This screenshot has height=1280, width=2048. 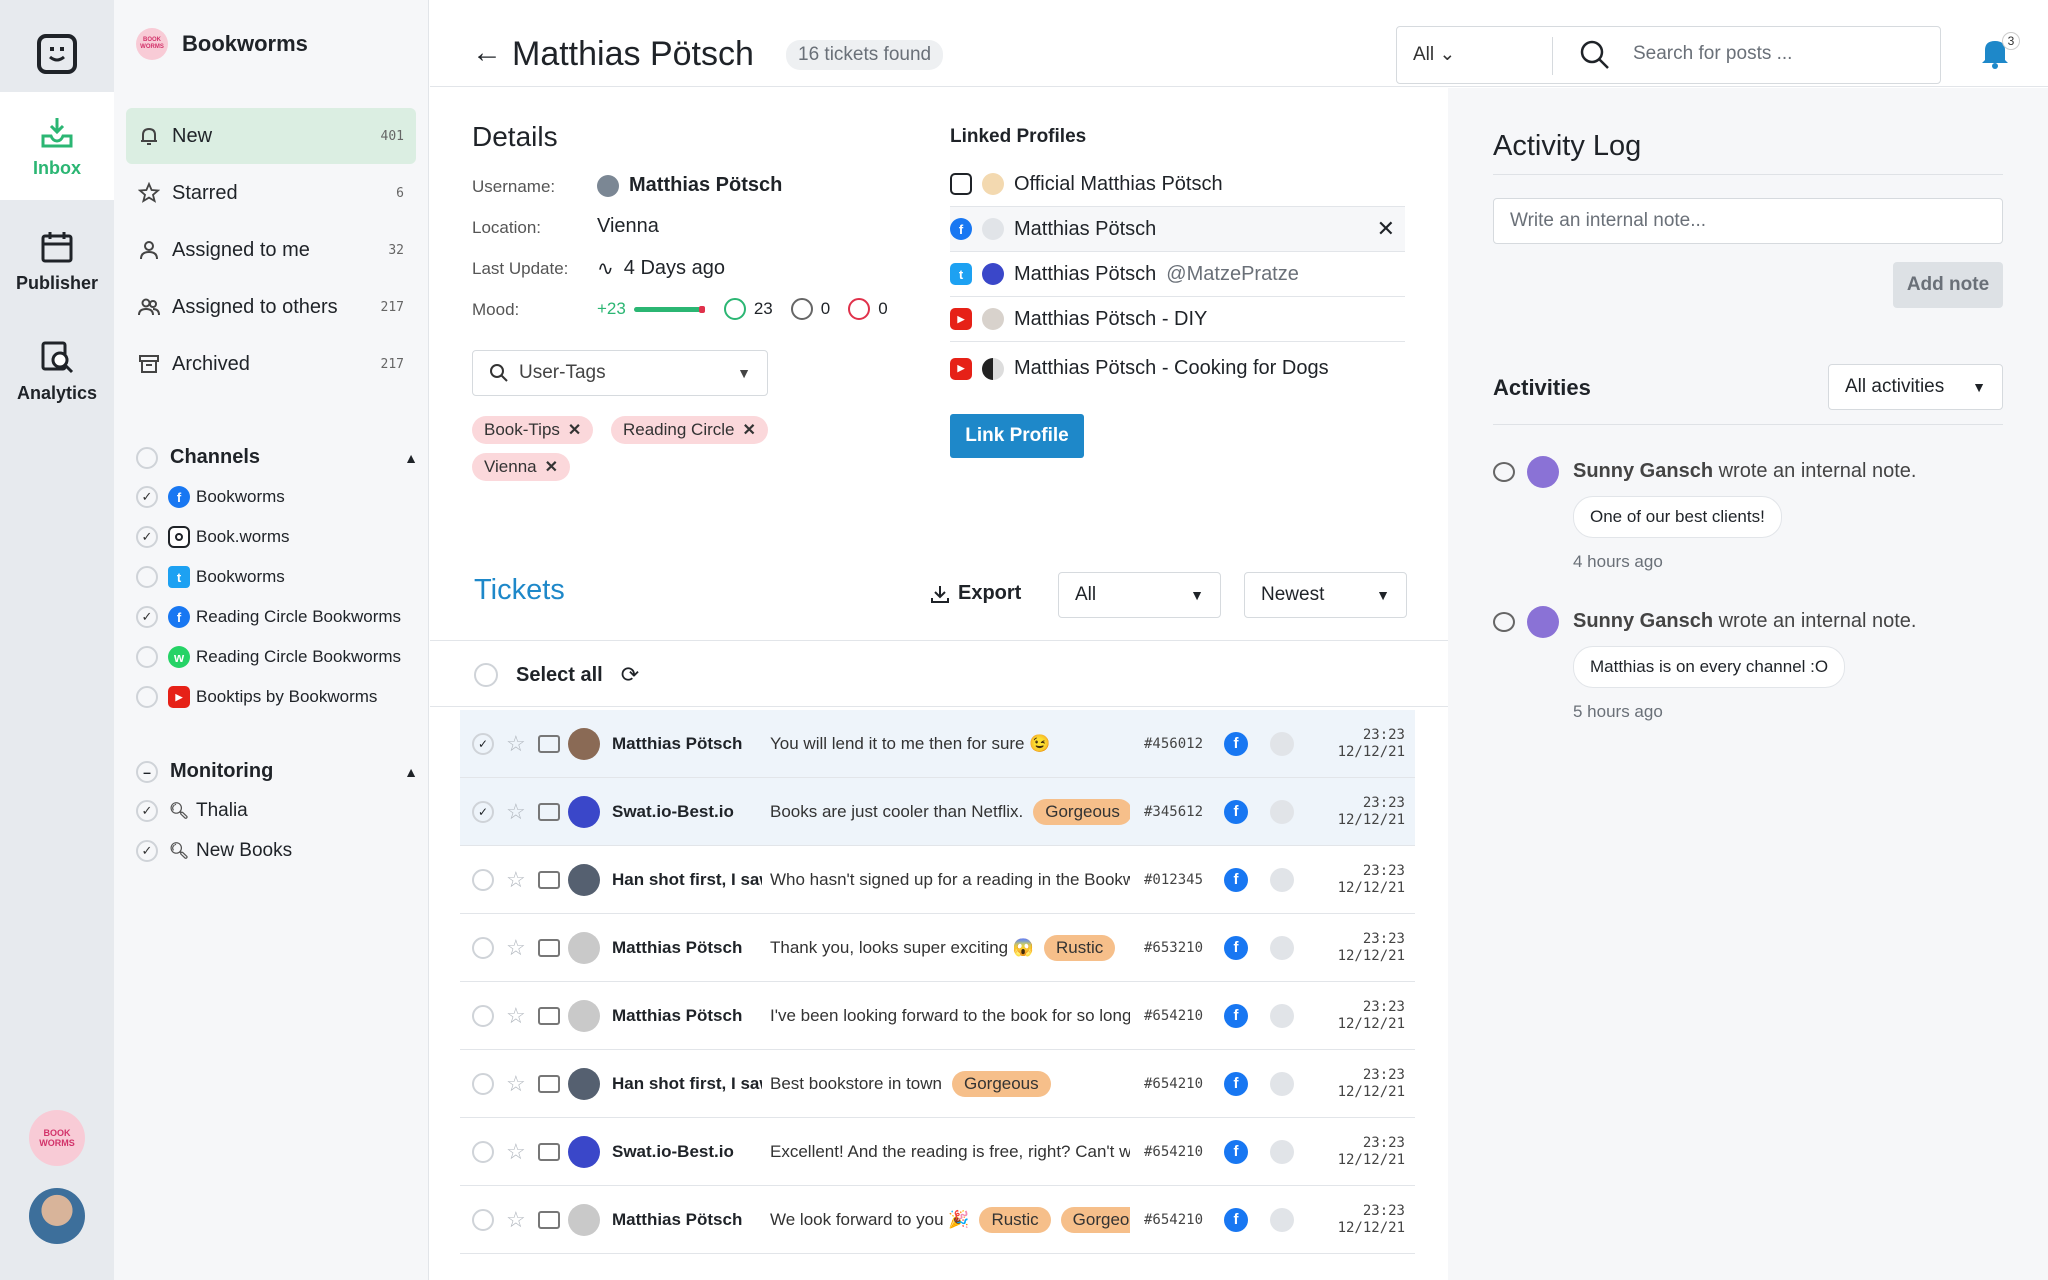 What do you see at coordinates (620, 373) in the screenshot?
I see `user-tags-select: User-Tags ▼` at bounding box center [620, 373].